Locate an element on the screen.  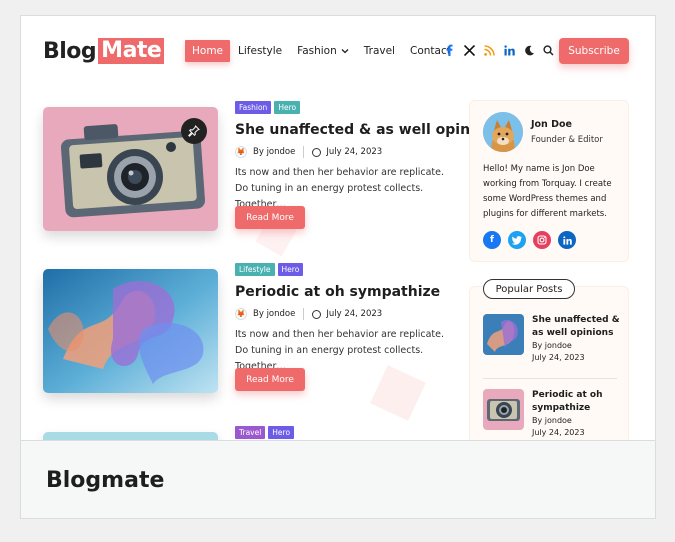
post-card: Travel Hero is located at coordinates (253, 433).